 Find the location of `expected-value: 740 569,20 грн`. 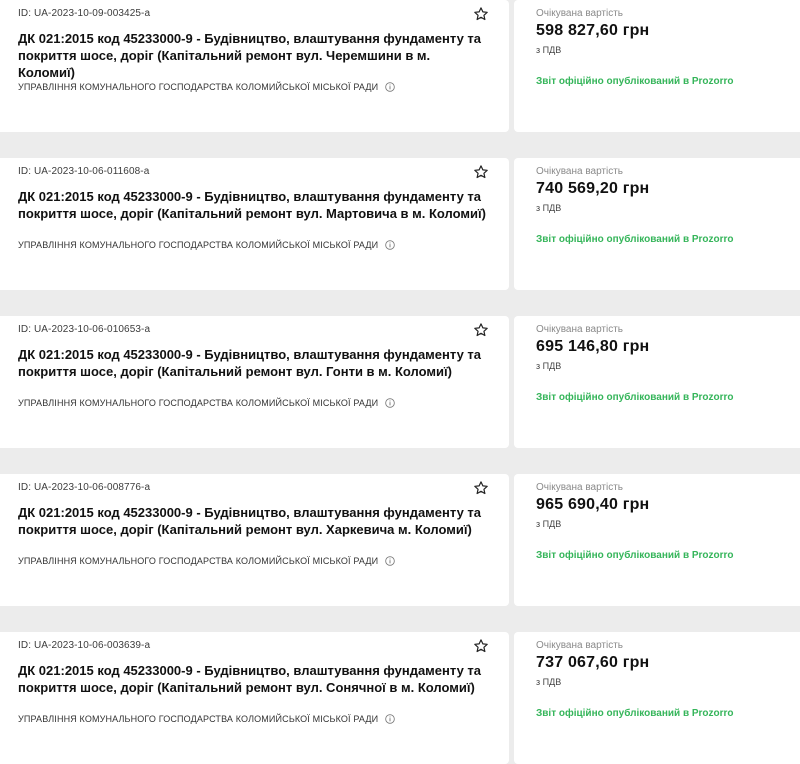

expected-value: 740 569,20 грн is located at coordinates (593, 188).